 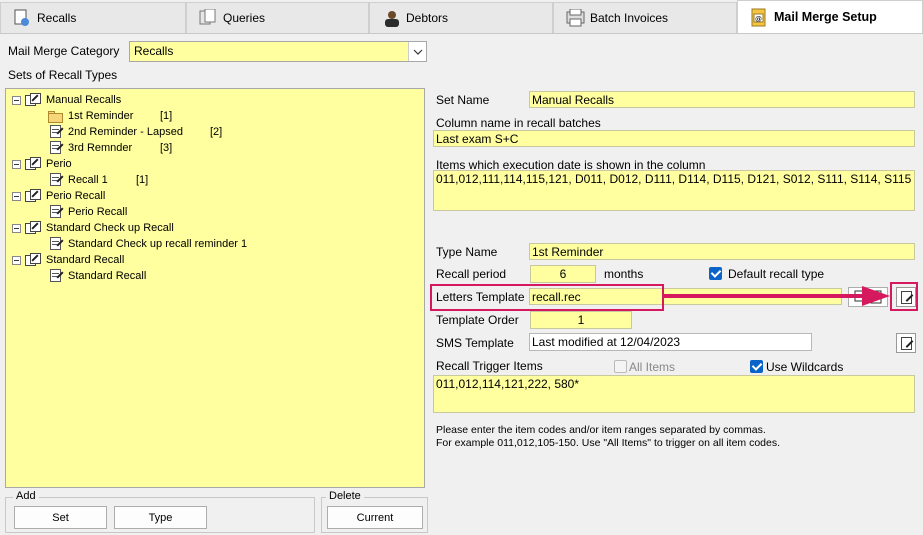 What do you see at coordinates (475, 343) in the screenshot?
I see `sms-template-label: SMS Template` at bounding box center [475, 343].